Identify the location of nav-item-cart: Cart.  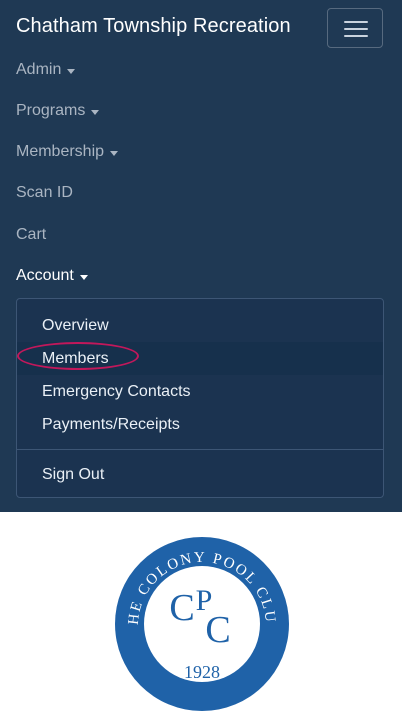
(31, 235).